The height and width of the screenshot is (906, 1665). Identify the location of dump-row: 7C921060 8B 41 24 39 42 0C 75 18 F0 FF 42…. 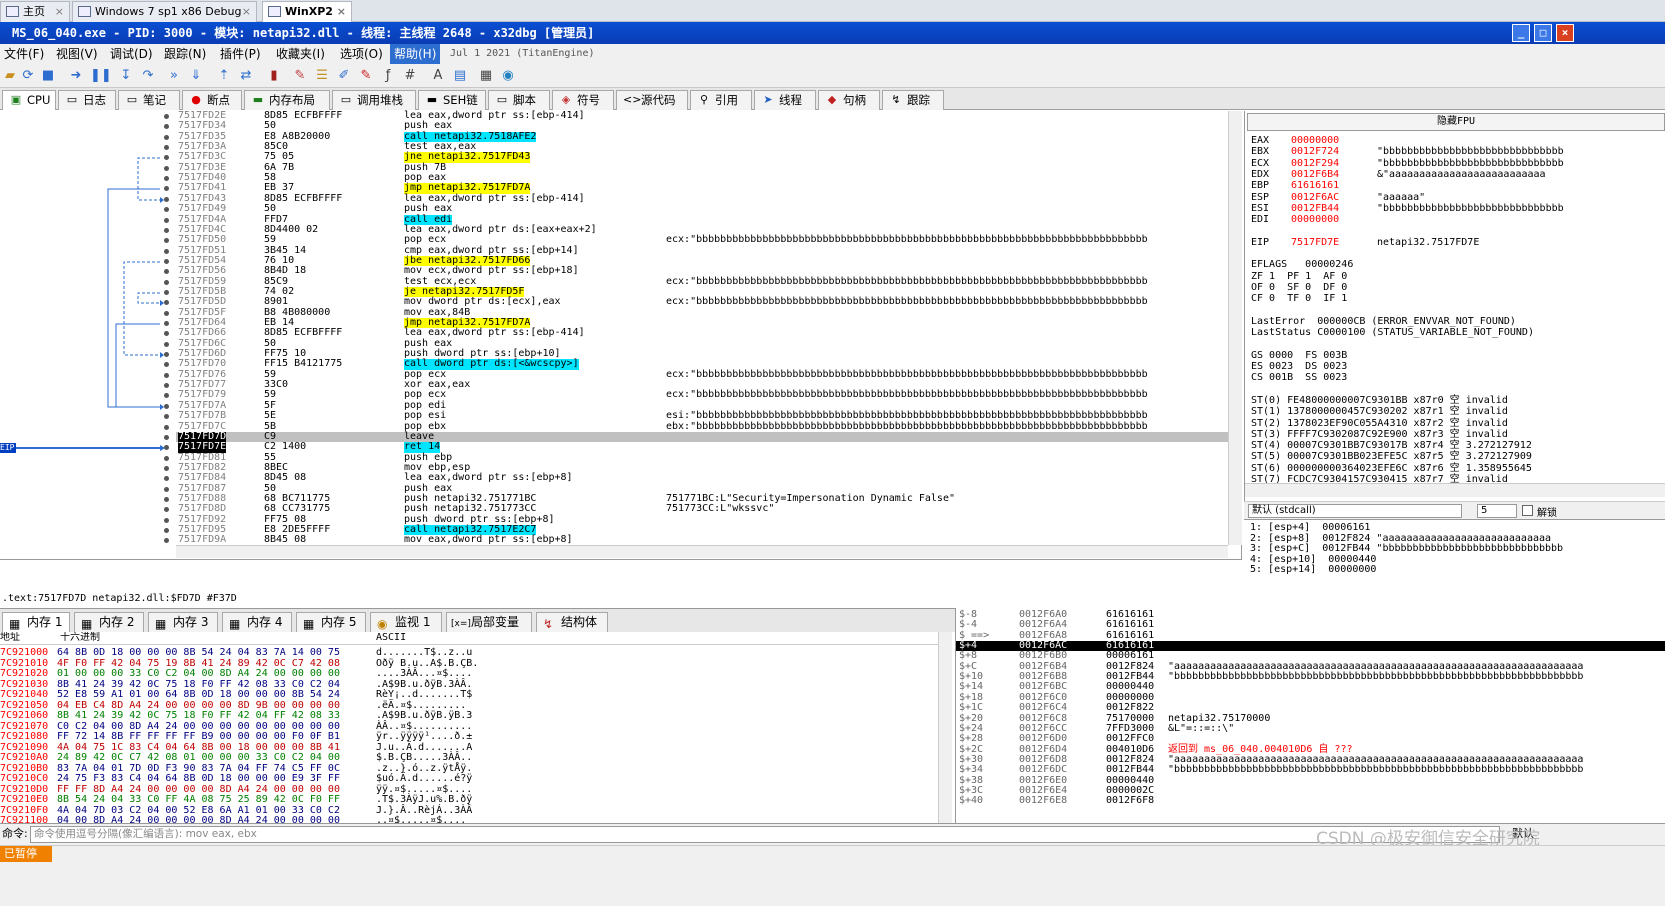
(470, 716).